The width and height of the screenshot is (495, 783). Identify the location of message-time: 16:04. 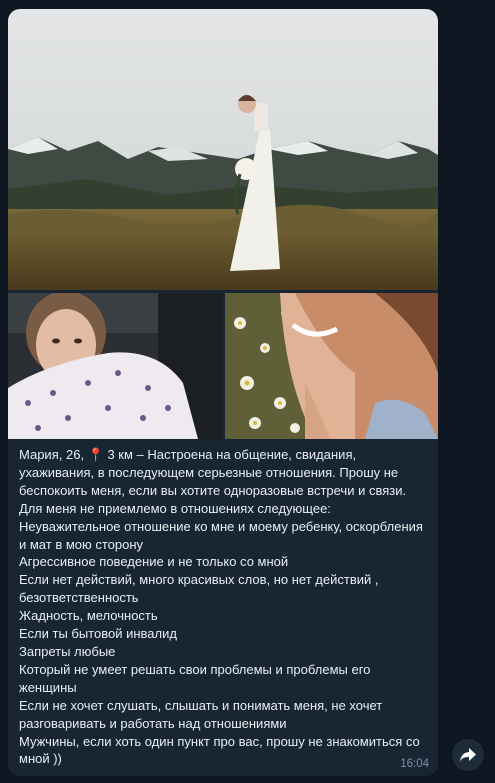
(414, 764).